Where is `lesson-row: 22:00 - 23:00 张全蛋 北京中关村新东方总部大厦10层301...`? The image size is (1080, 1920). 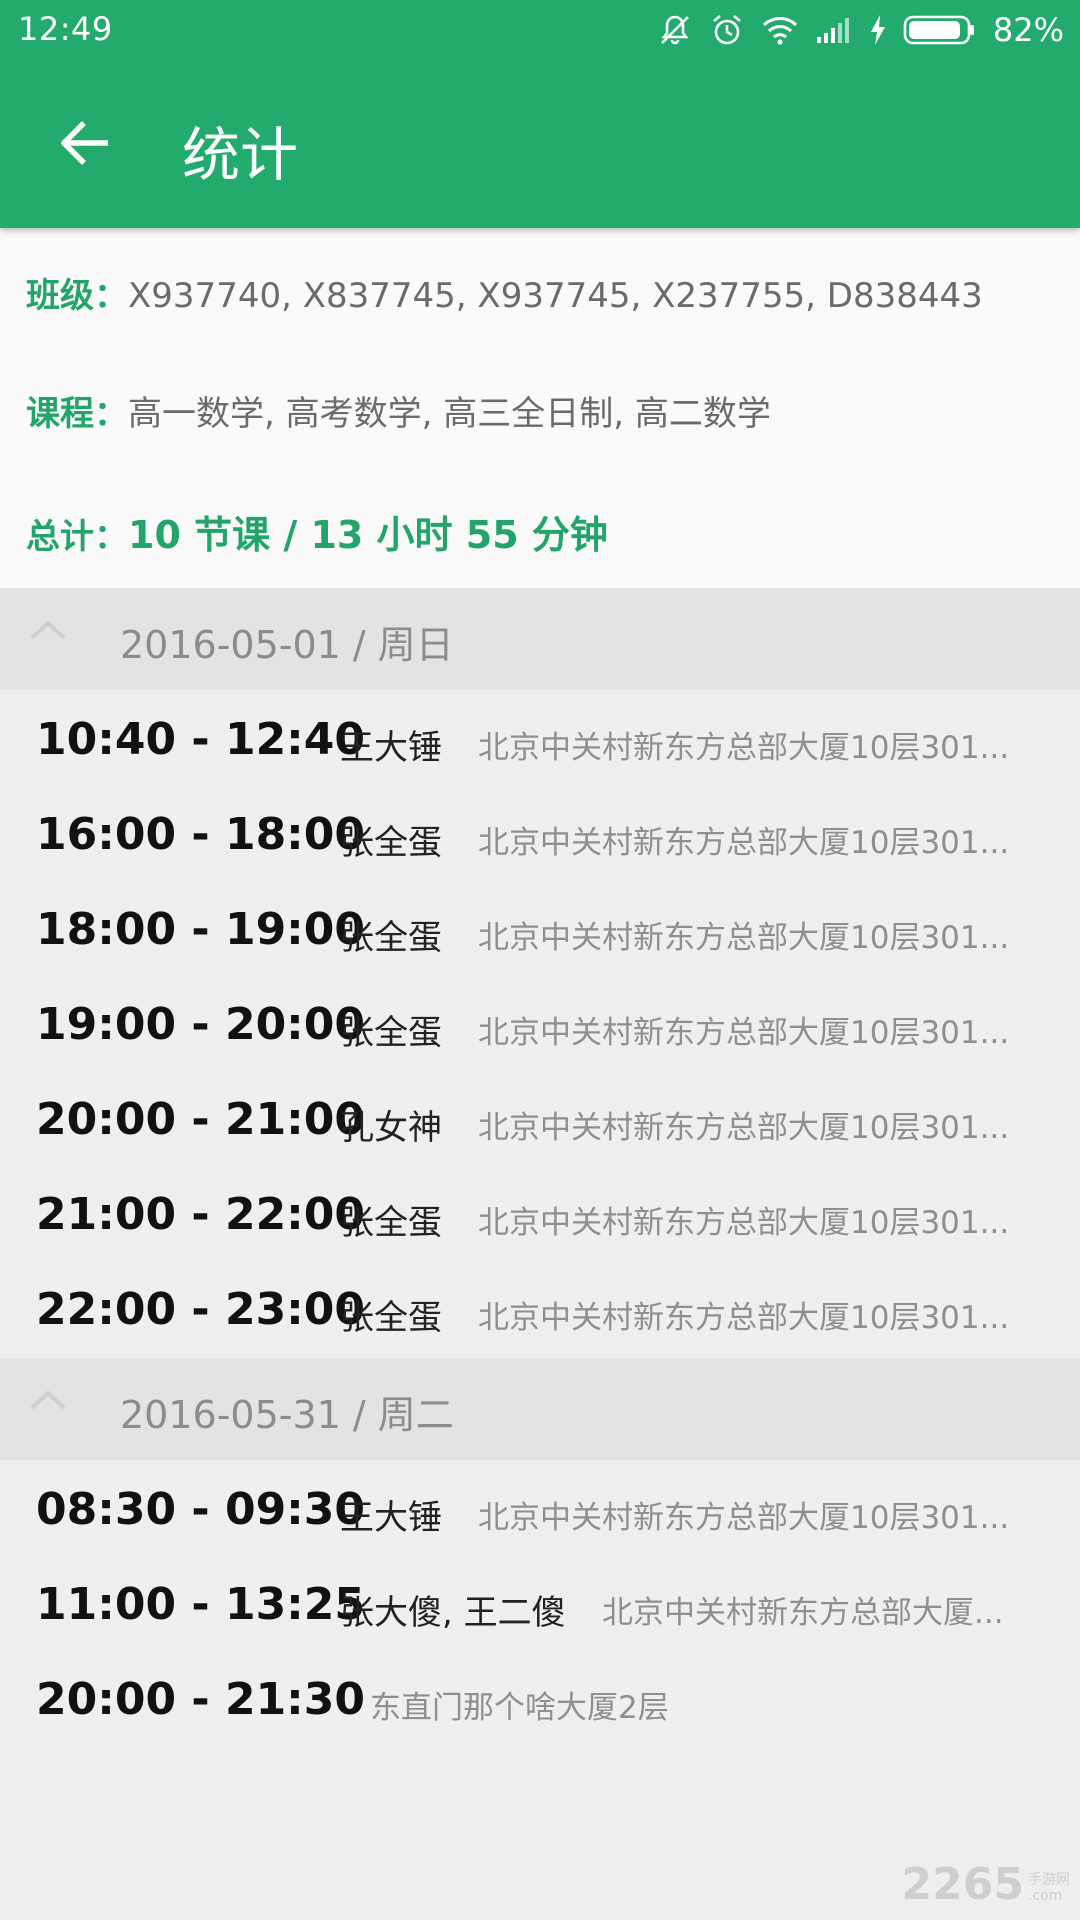 lesson-row: 22:00 - 23:00 张全蛋 北京中关村新东方总部大厦10层301... is located at coordinates (540, 1309).